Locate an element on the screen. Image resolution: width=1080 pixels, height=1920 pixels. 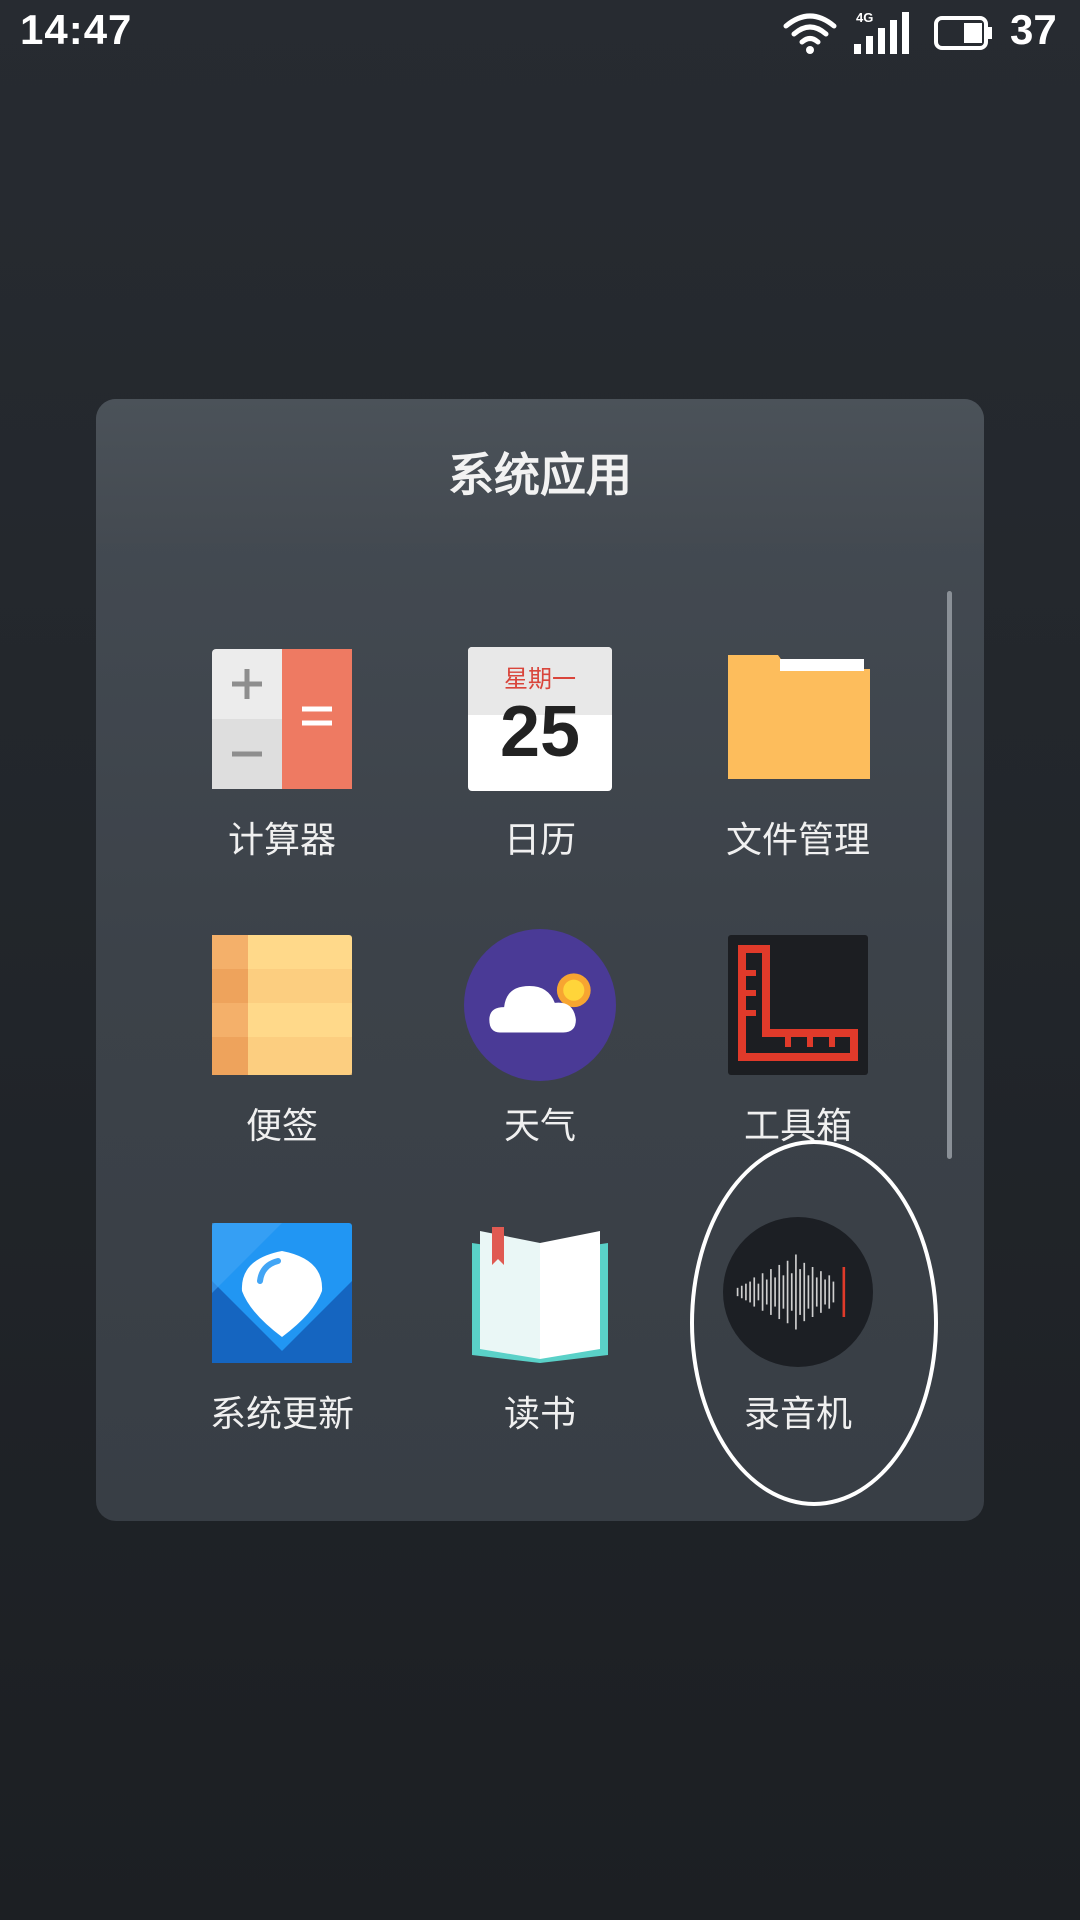
app-reading: 读书 is located at coordinates (540, 1341).